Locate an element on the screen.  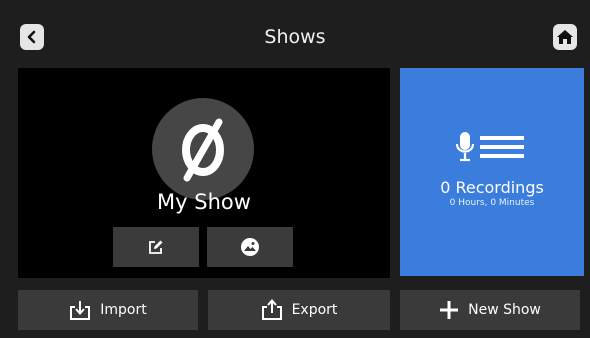
home-icon is located at coordinates (565, 37).